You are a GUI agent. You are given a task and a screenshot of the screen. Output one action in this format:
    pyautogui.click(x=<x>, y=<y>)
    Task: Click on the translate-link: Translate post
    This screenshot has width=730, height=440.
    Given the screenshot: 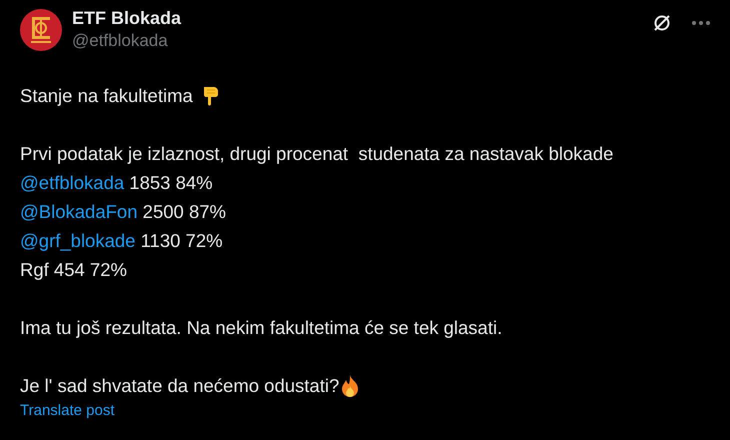 What is the action you would take?
    pyautogui.click(x=67, y=410)
    